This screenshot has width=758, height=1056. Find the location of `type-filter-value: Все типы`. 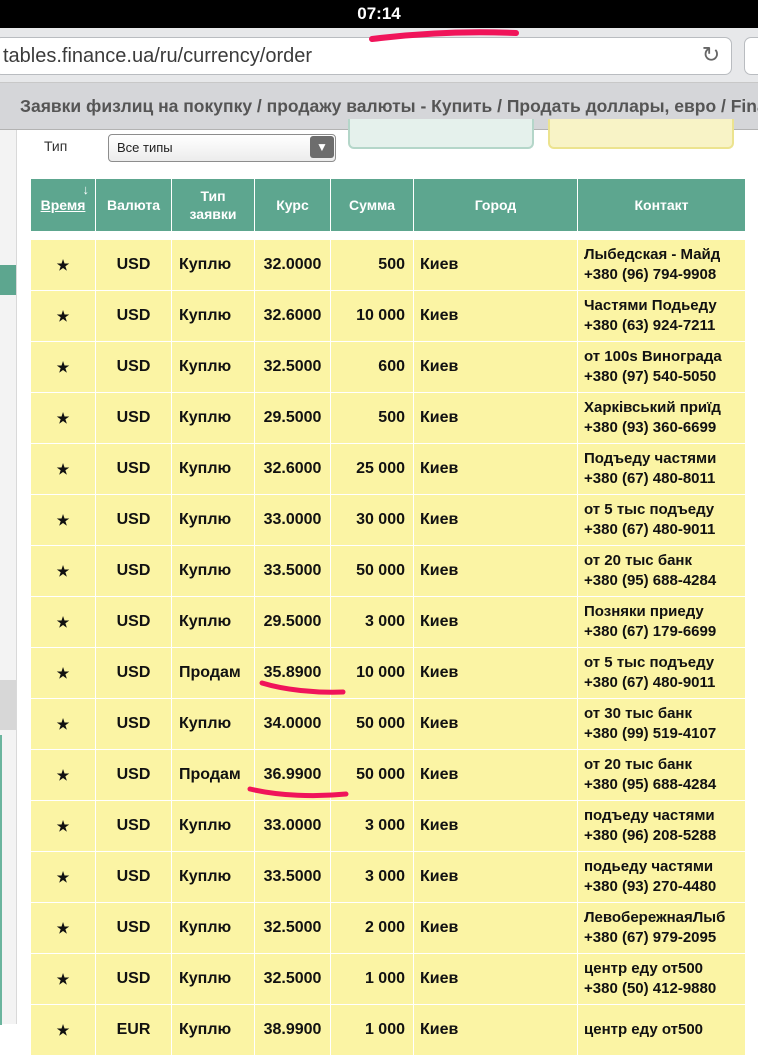

type-filter-value: Все типы is located at coordinates (145, 147).